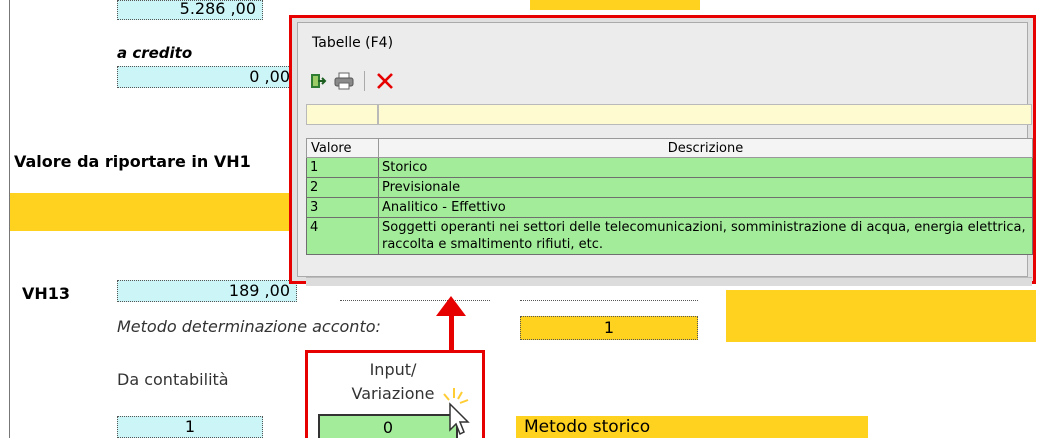 This screenshot has height=440, width=1046. I want to click on table-header-row: Valore Descrizione, so click(669, 148).